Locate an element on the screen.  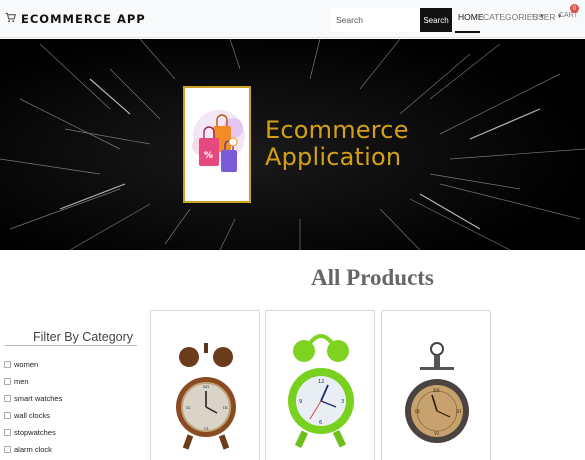
category-filter-item: wall clocks is located at coordinates (33, 415).